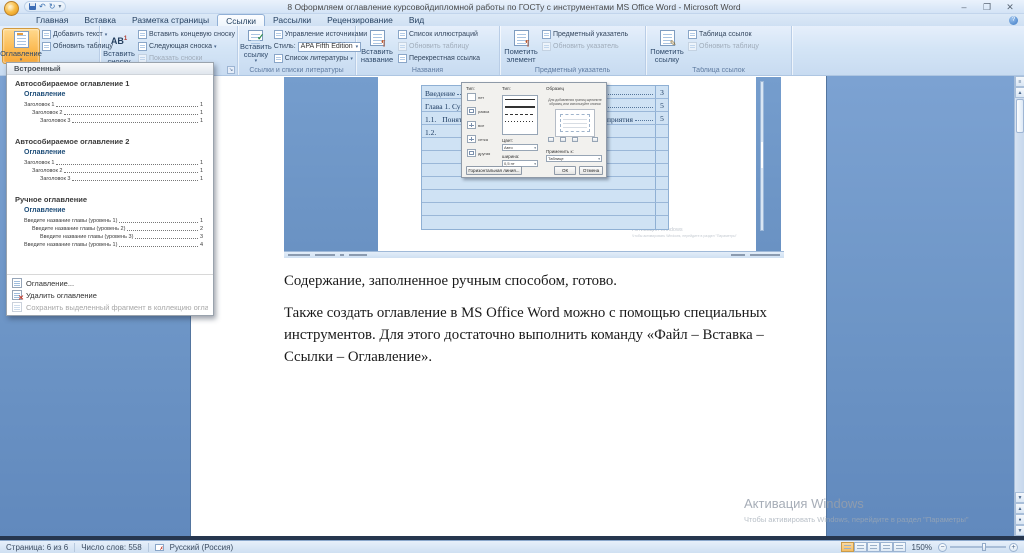  What do you see at coordinates (521, 55) in the screenshot?
I see `mark-entry-label: Пометить элемент` at bounding box center [521, 55].